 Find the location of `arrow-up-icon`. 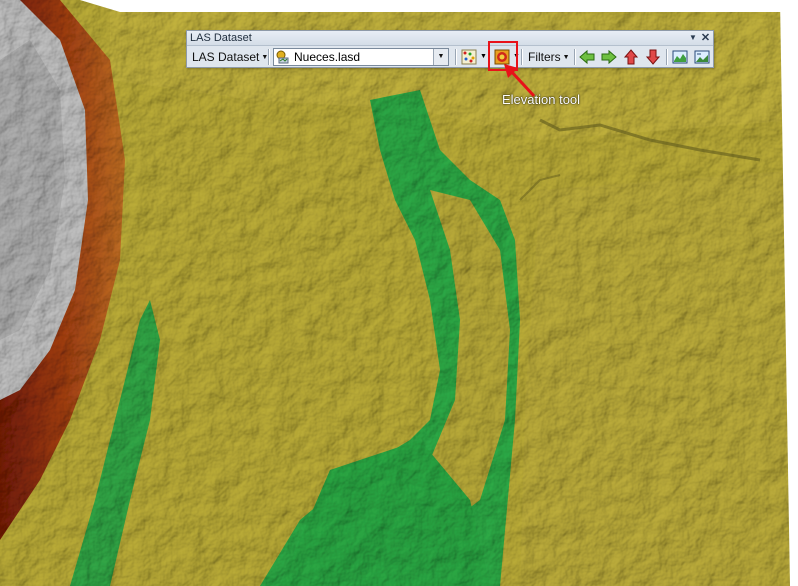

arrow-up-icon is located at coordinates (631, 57).